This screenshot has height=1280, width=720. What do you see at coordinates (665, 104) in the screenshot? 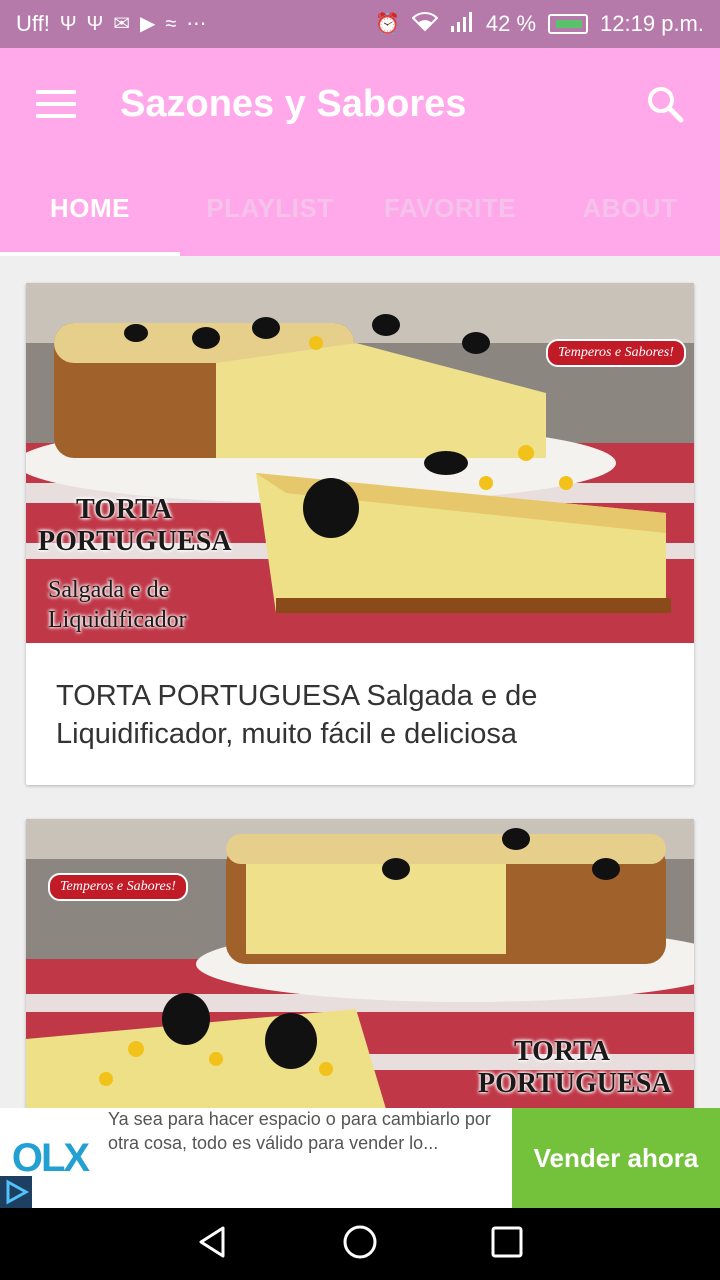
I see `search-icon` at bounding box center [665, 104].